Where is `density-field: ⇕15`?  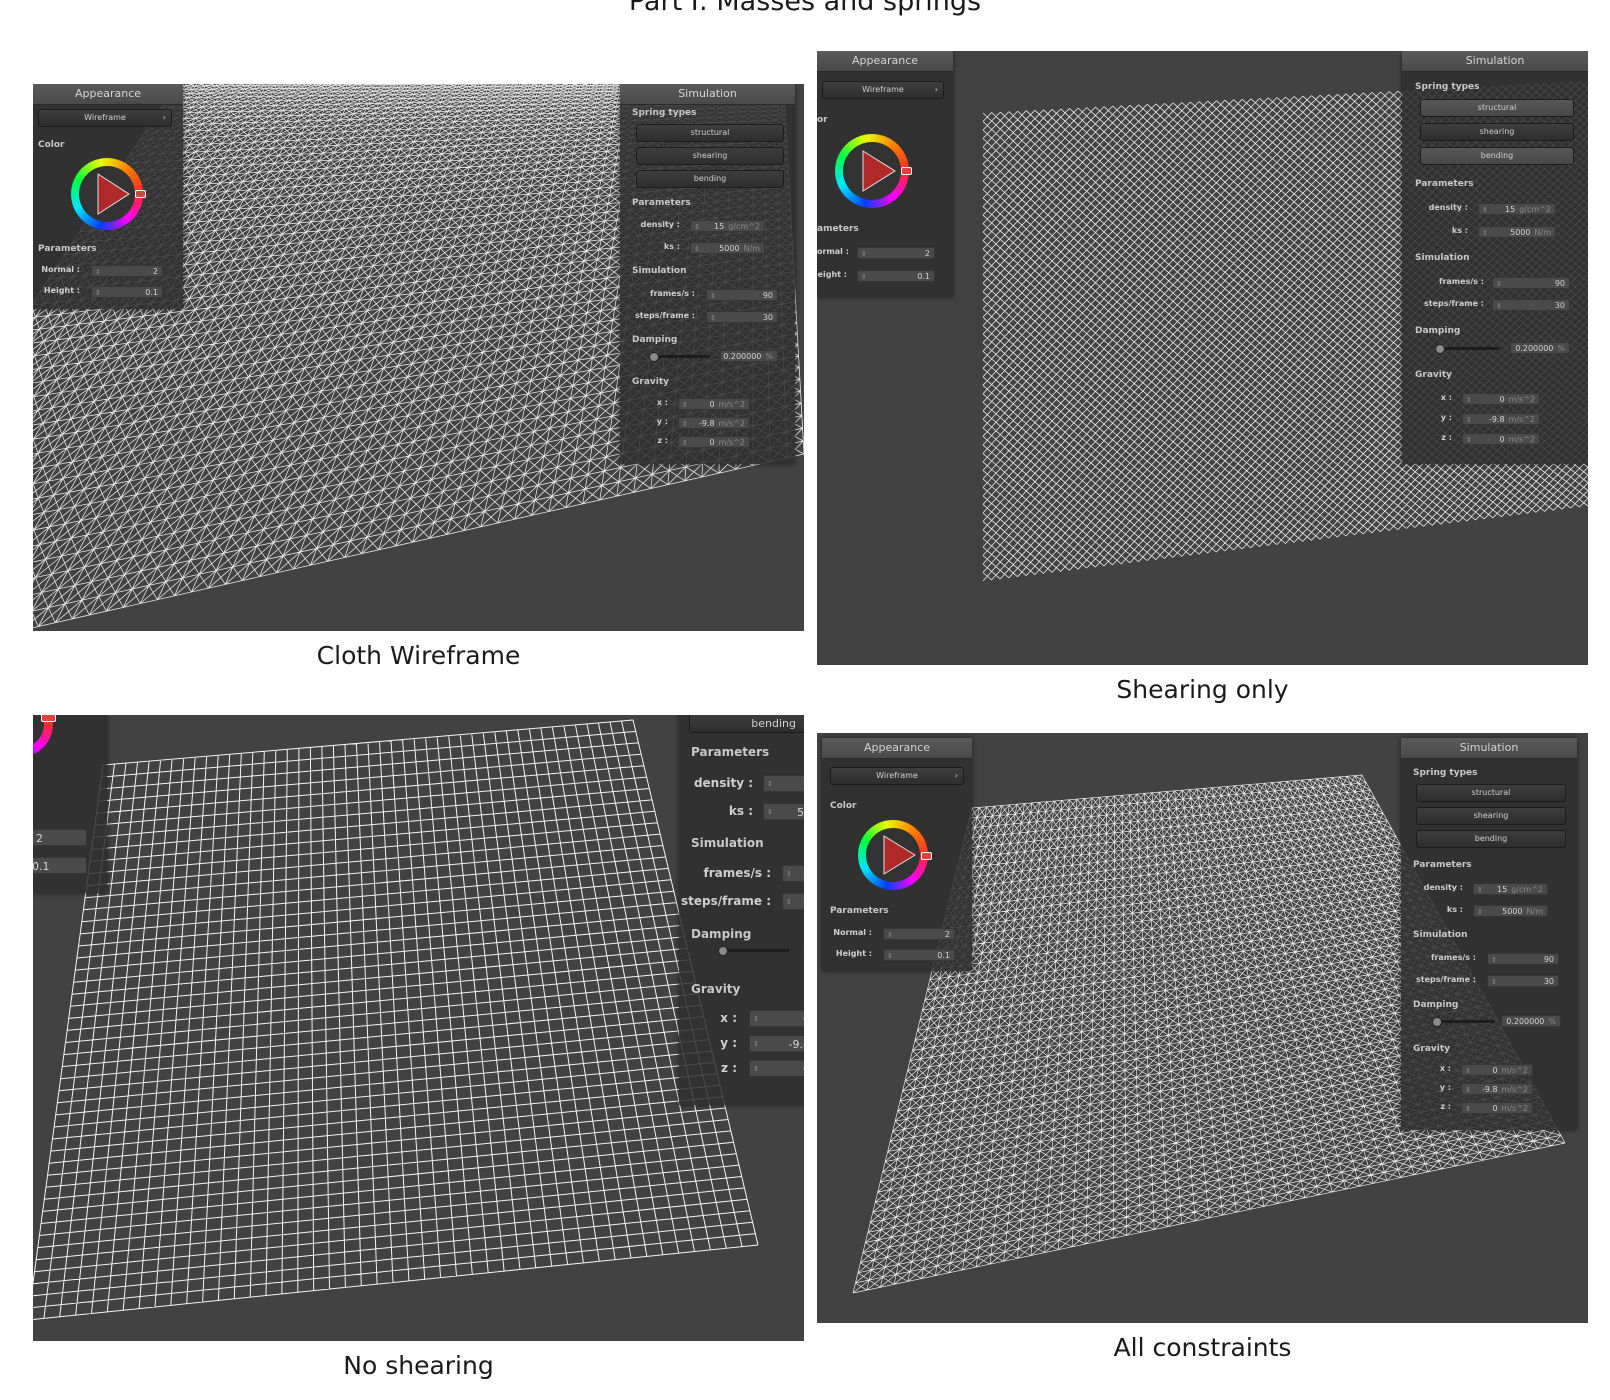 density-field: ⇕15 is located at coordinates (783, 783).